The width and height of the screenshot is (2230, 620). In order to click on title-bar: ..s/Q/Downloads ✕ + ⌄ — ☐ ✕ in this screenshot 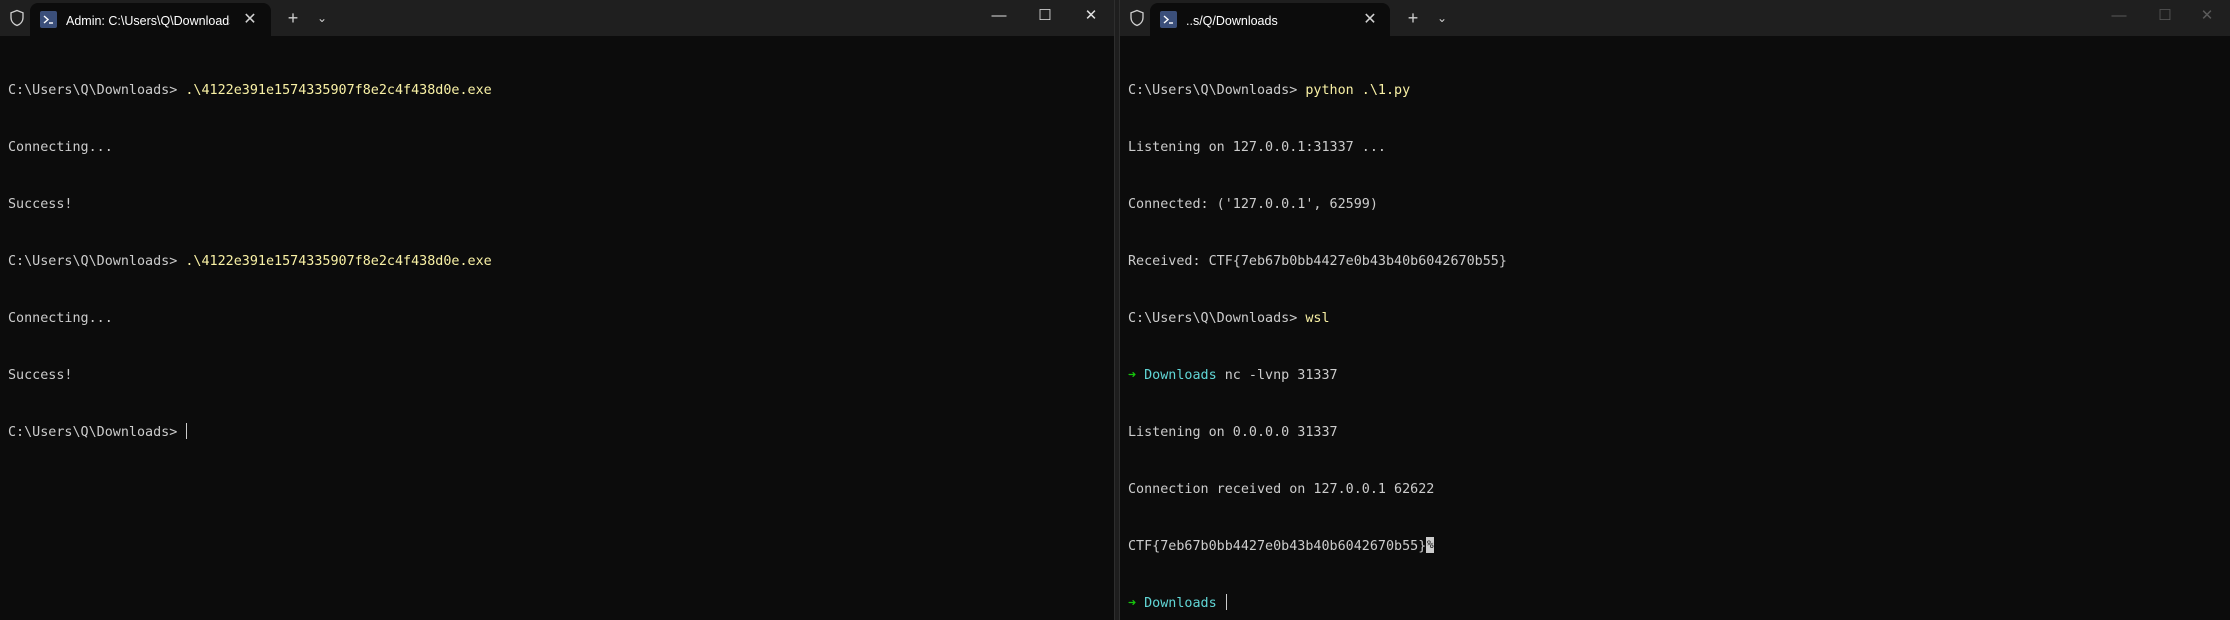, I will do `click(1675, 18)`.